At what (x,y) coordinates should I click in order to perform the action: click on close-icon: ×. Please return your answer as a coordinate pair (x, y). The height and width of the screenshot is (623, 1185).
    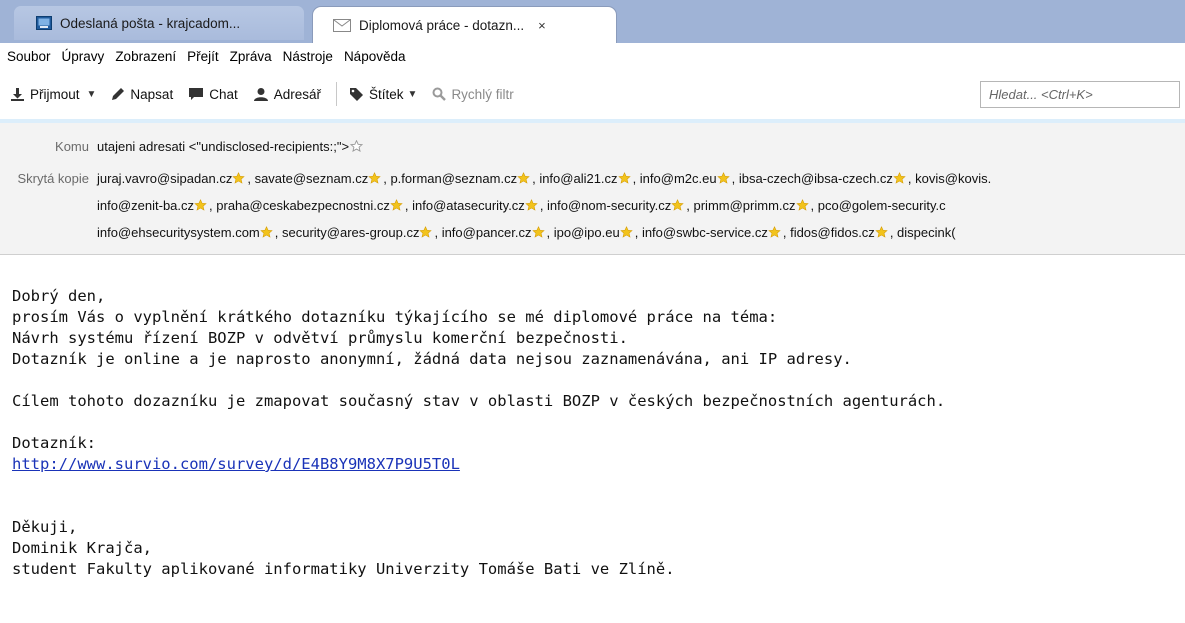
    Looking at the image, I should click on (542, 25).